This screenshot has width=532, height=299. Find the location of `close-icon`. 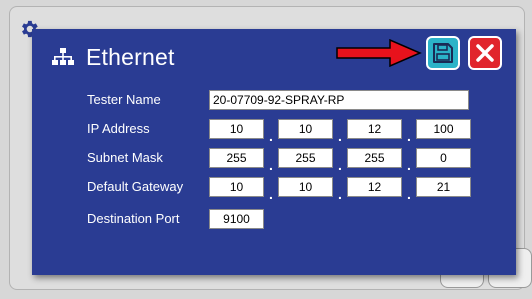

close-icon is located at coordinates (485, 53).